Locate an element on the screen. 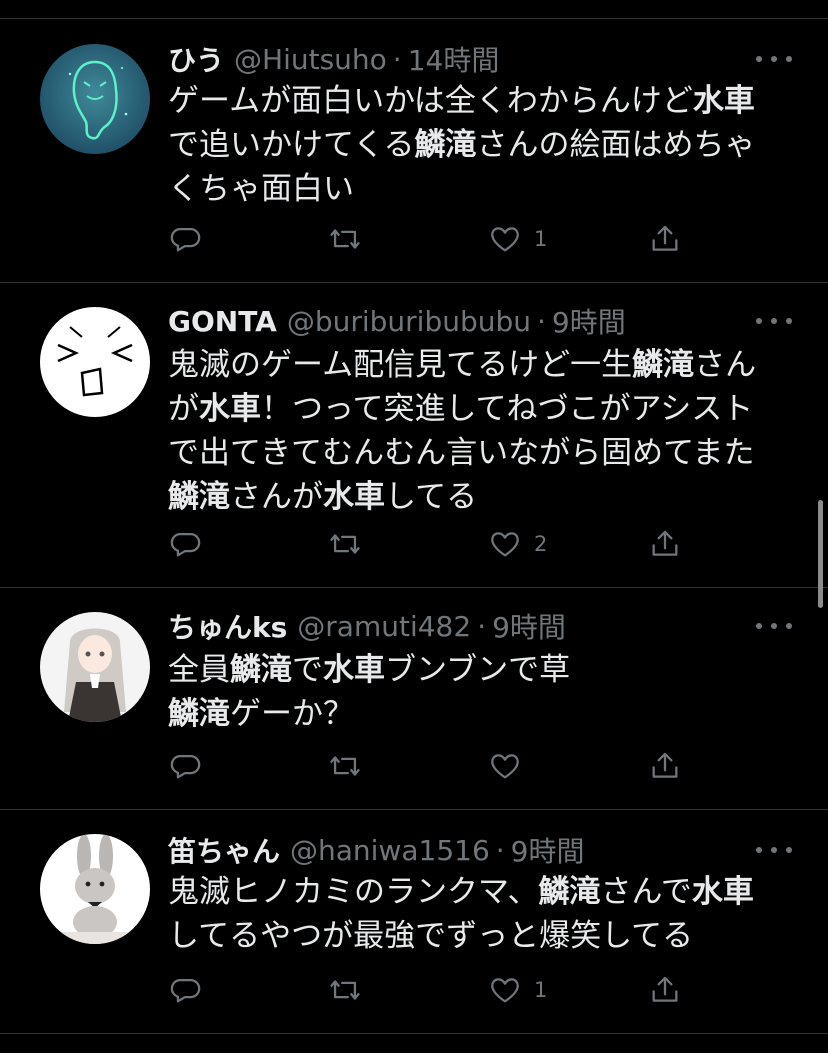  tweet-text-line: で追いかけてくる鱗滝さんの絵面はめちゃ is located at coordinates (478, 145).